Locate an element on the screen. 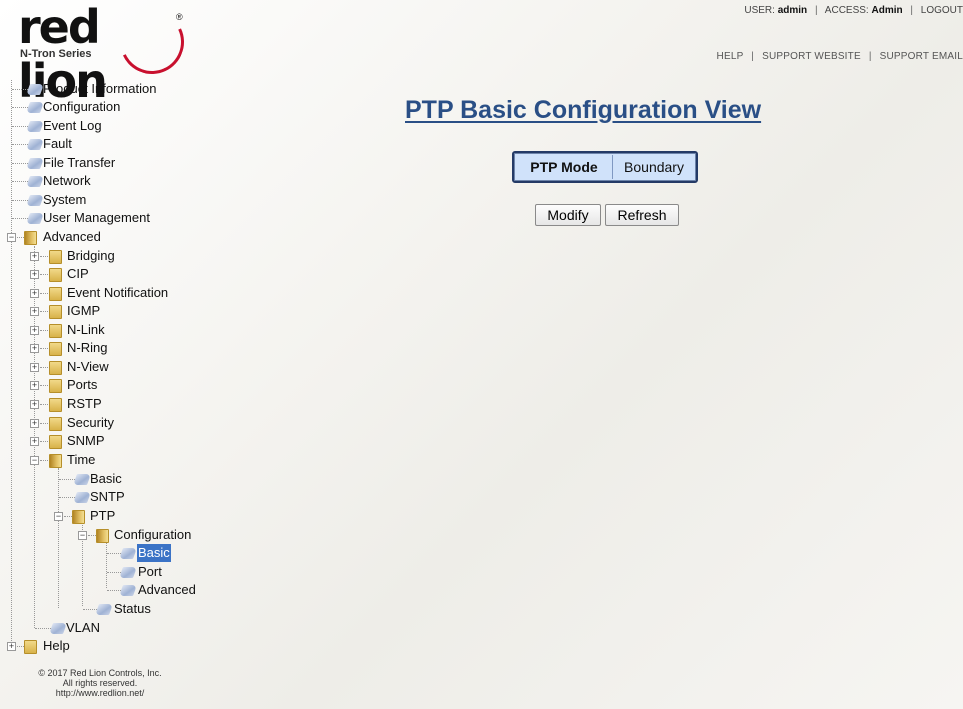  user-label: USER: is located at coordinates (759, 10).